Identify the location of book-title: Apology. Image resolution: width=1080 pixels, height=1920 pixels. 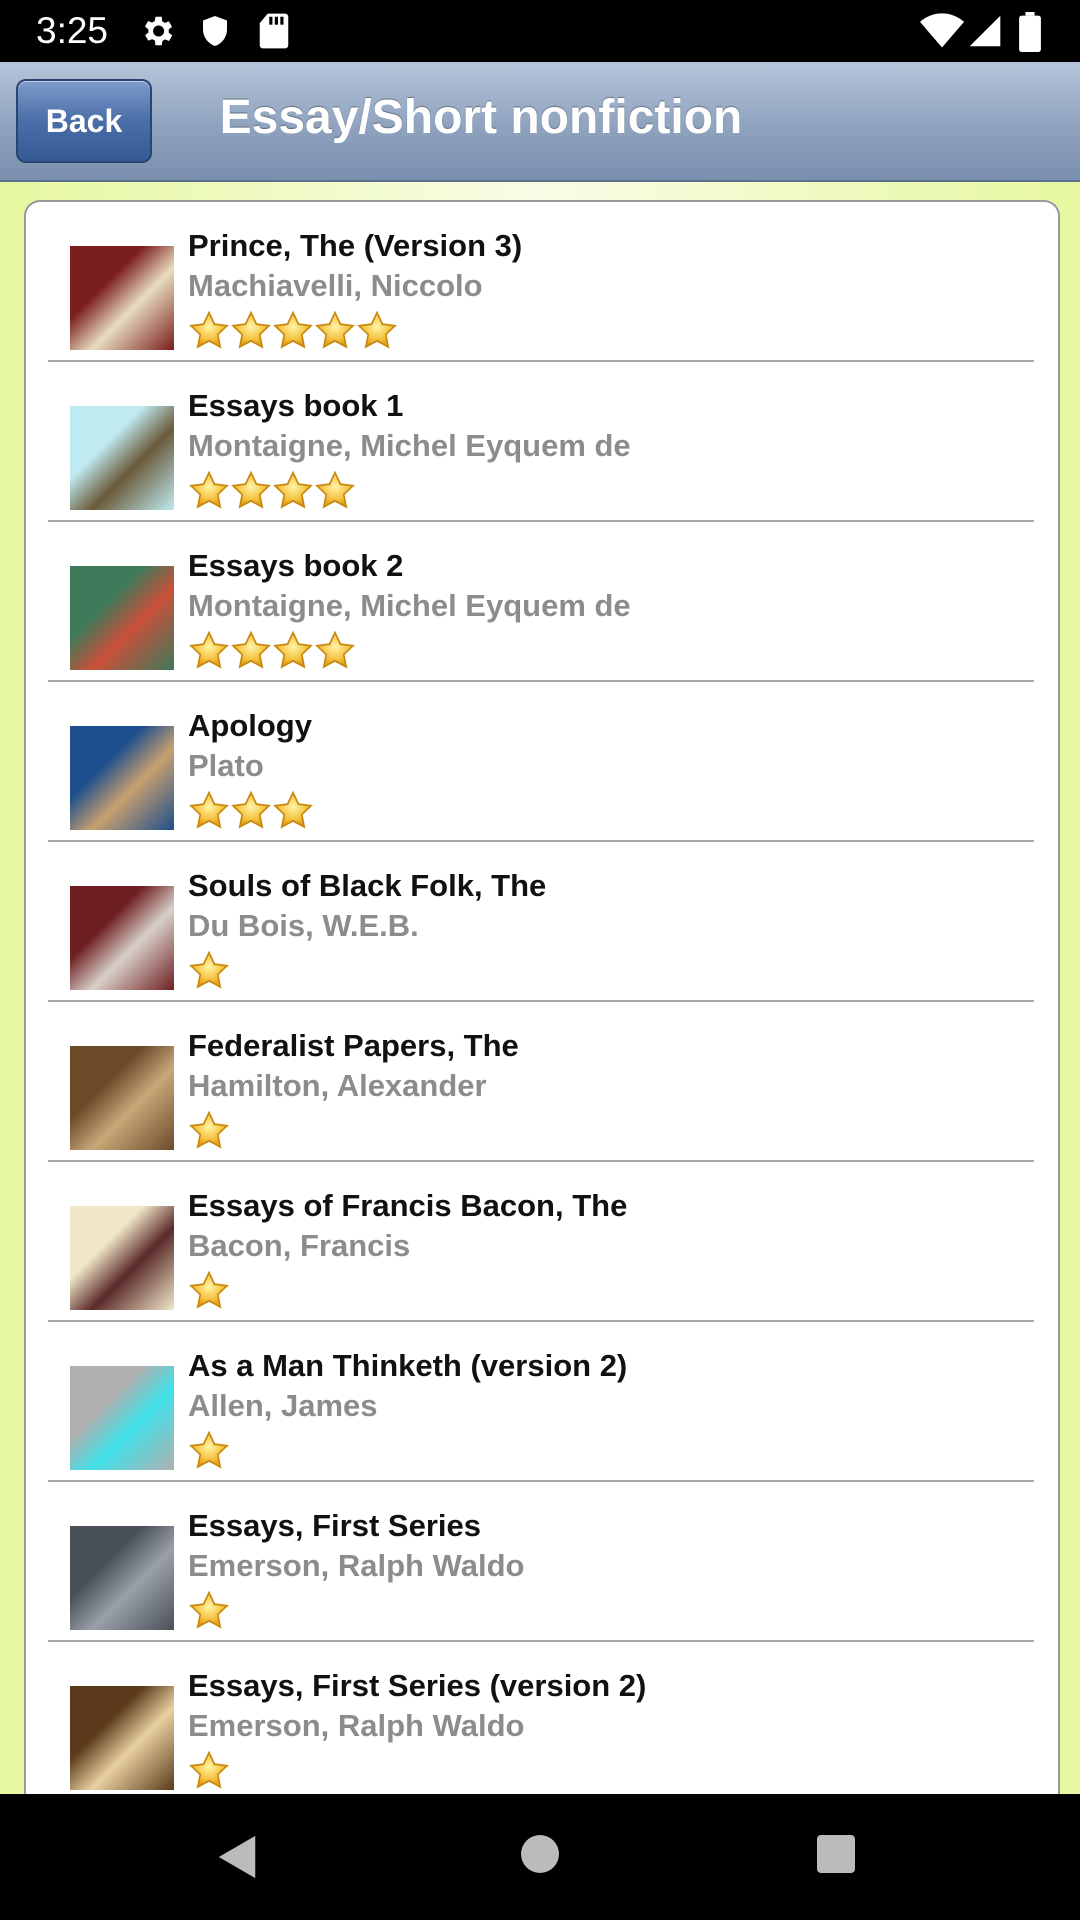
(250, 725).